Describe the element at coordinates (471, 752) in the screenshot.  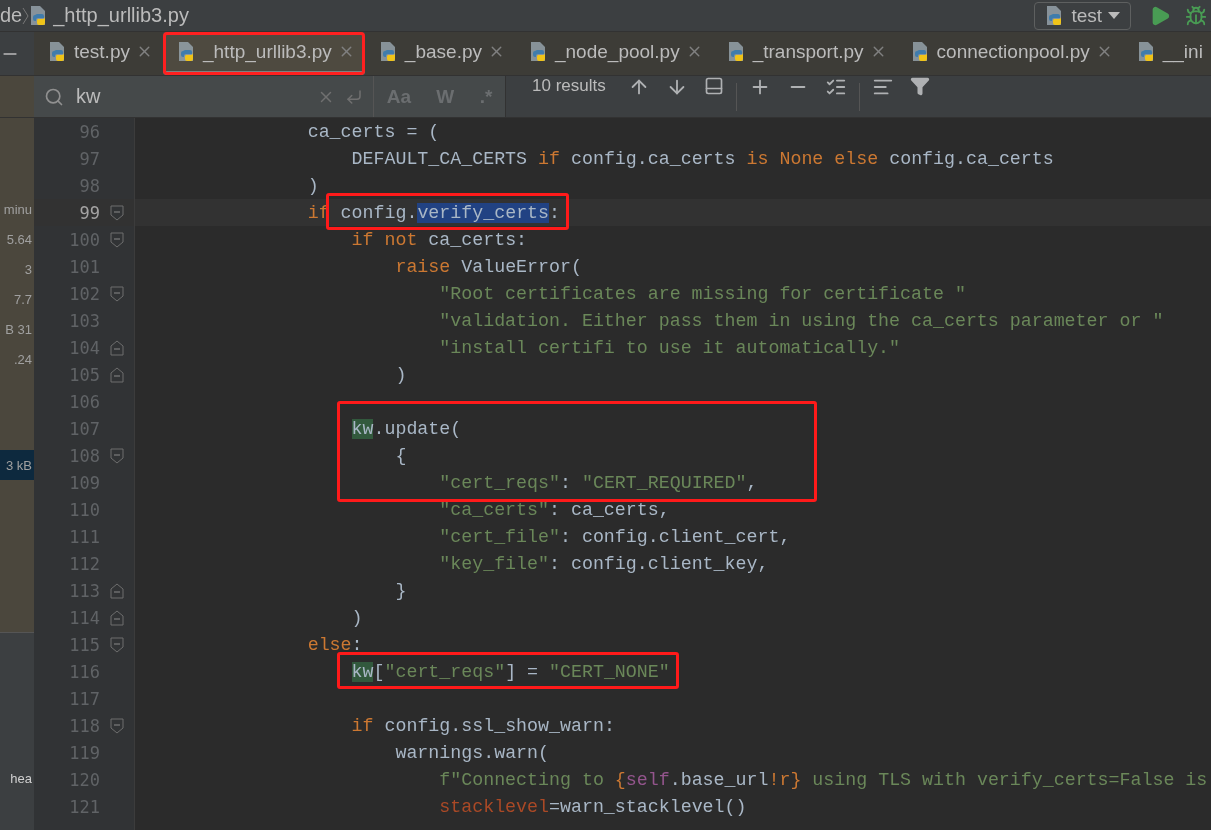
I see `code-line: warnings.warn(` at that location.